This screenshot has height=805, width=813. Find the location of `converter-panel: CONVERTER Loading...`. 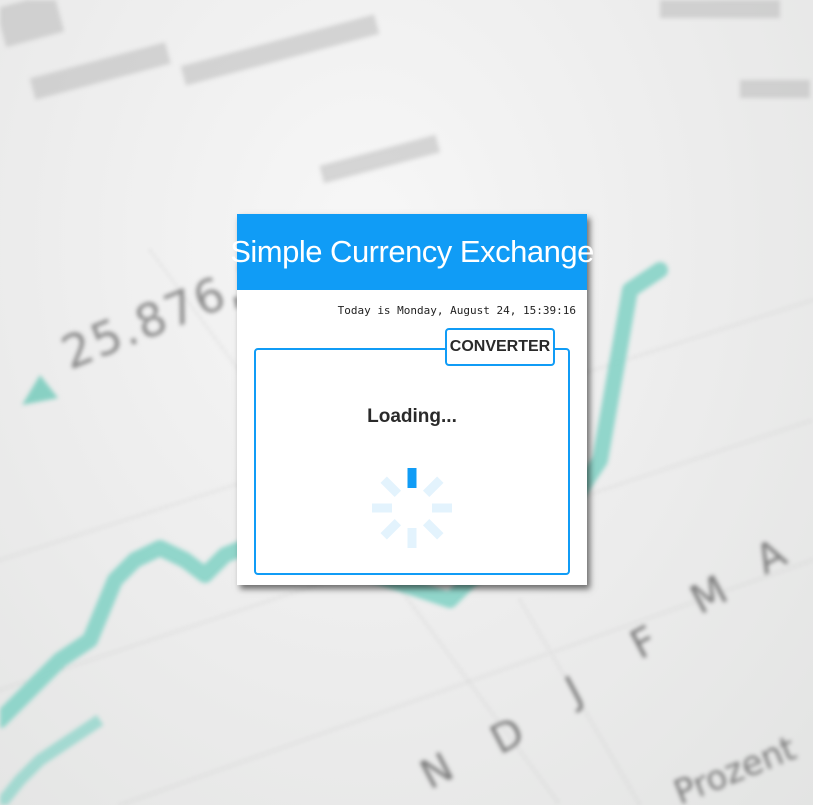

converter-panel: CONVERTER Loading... is located at coordinates (412, 451).